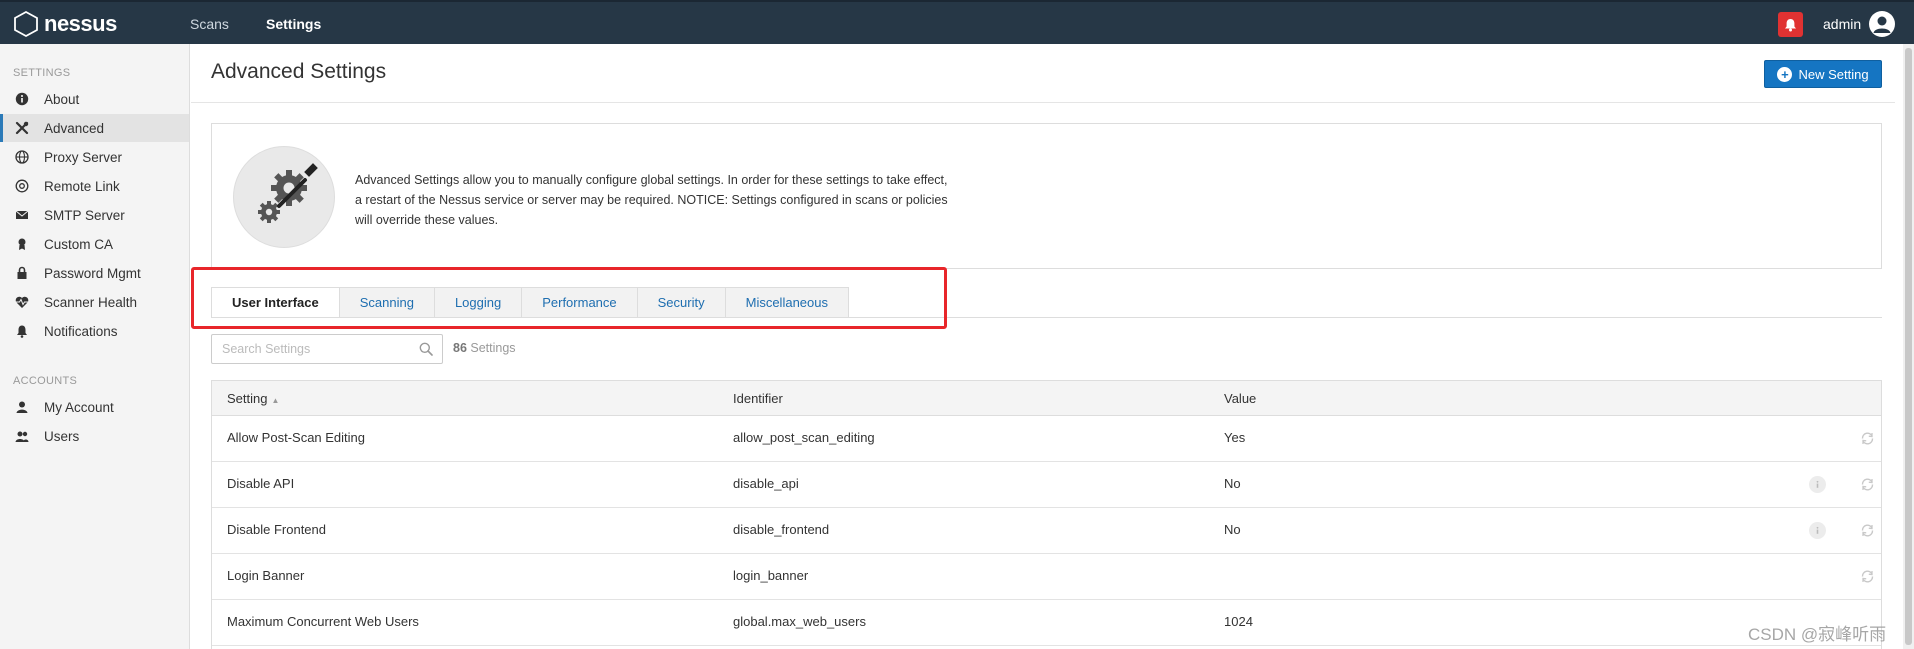 Image resolution: width=1914 pixels, height=649 pixels. Describe the element at coordinates (22, 273) in the screenshot. I see `lock-icon` at that location.